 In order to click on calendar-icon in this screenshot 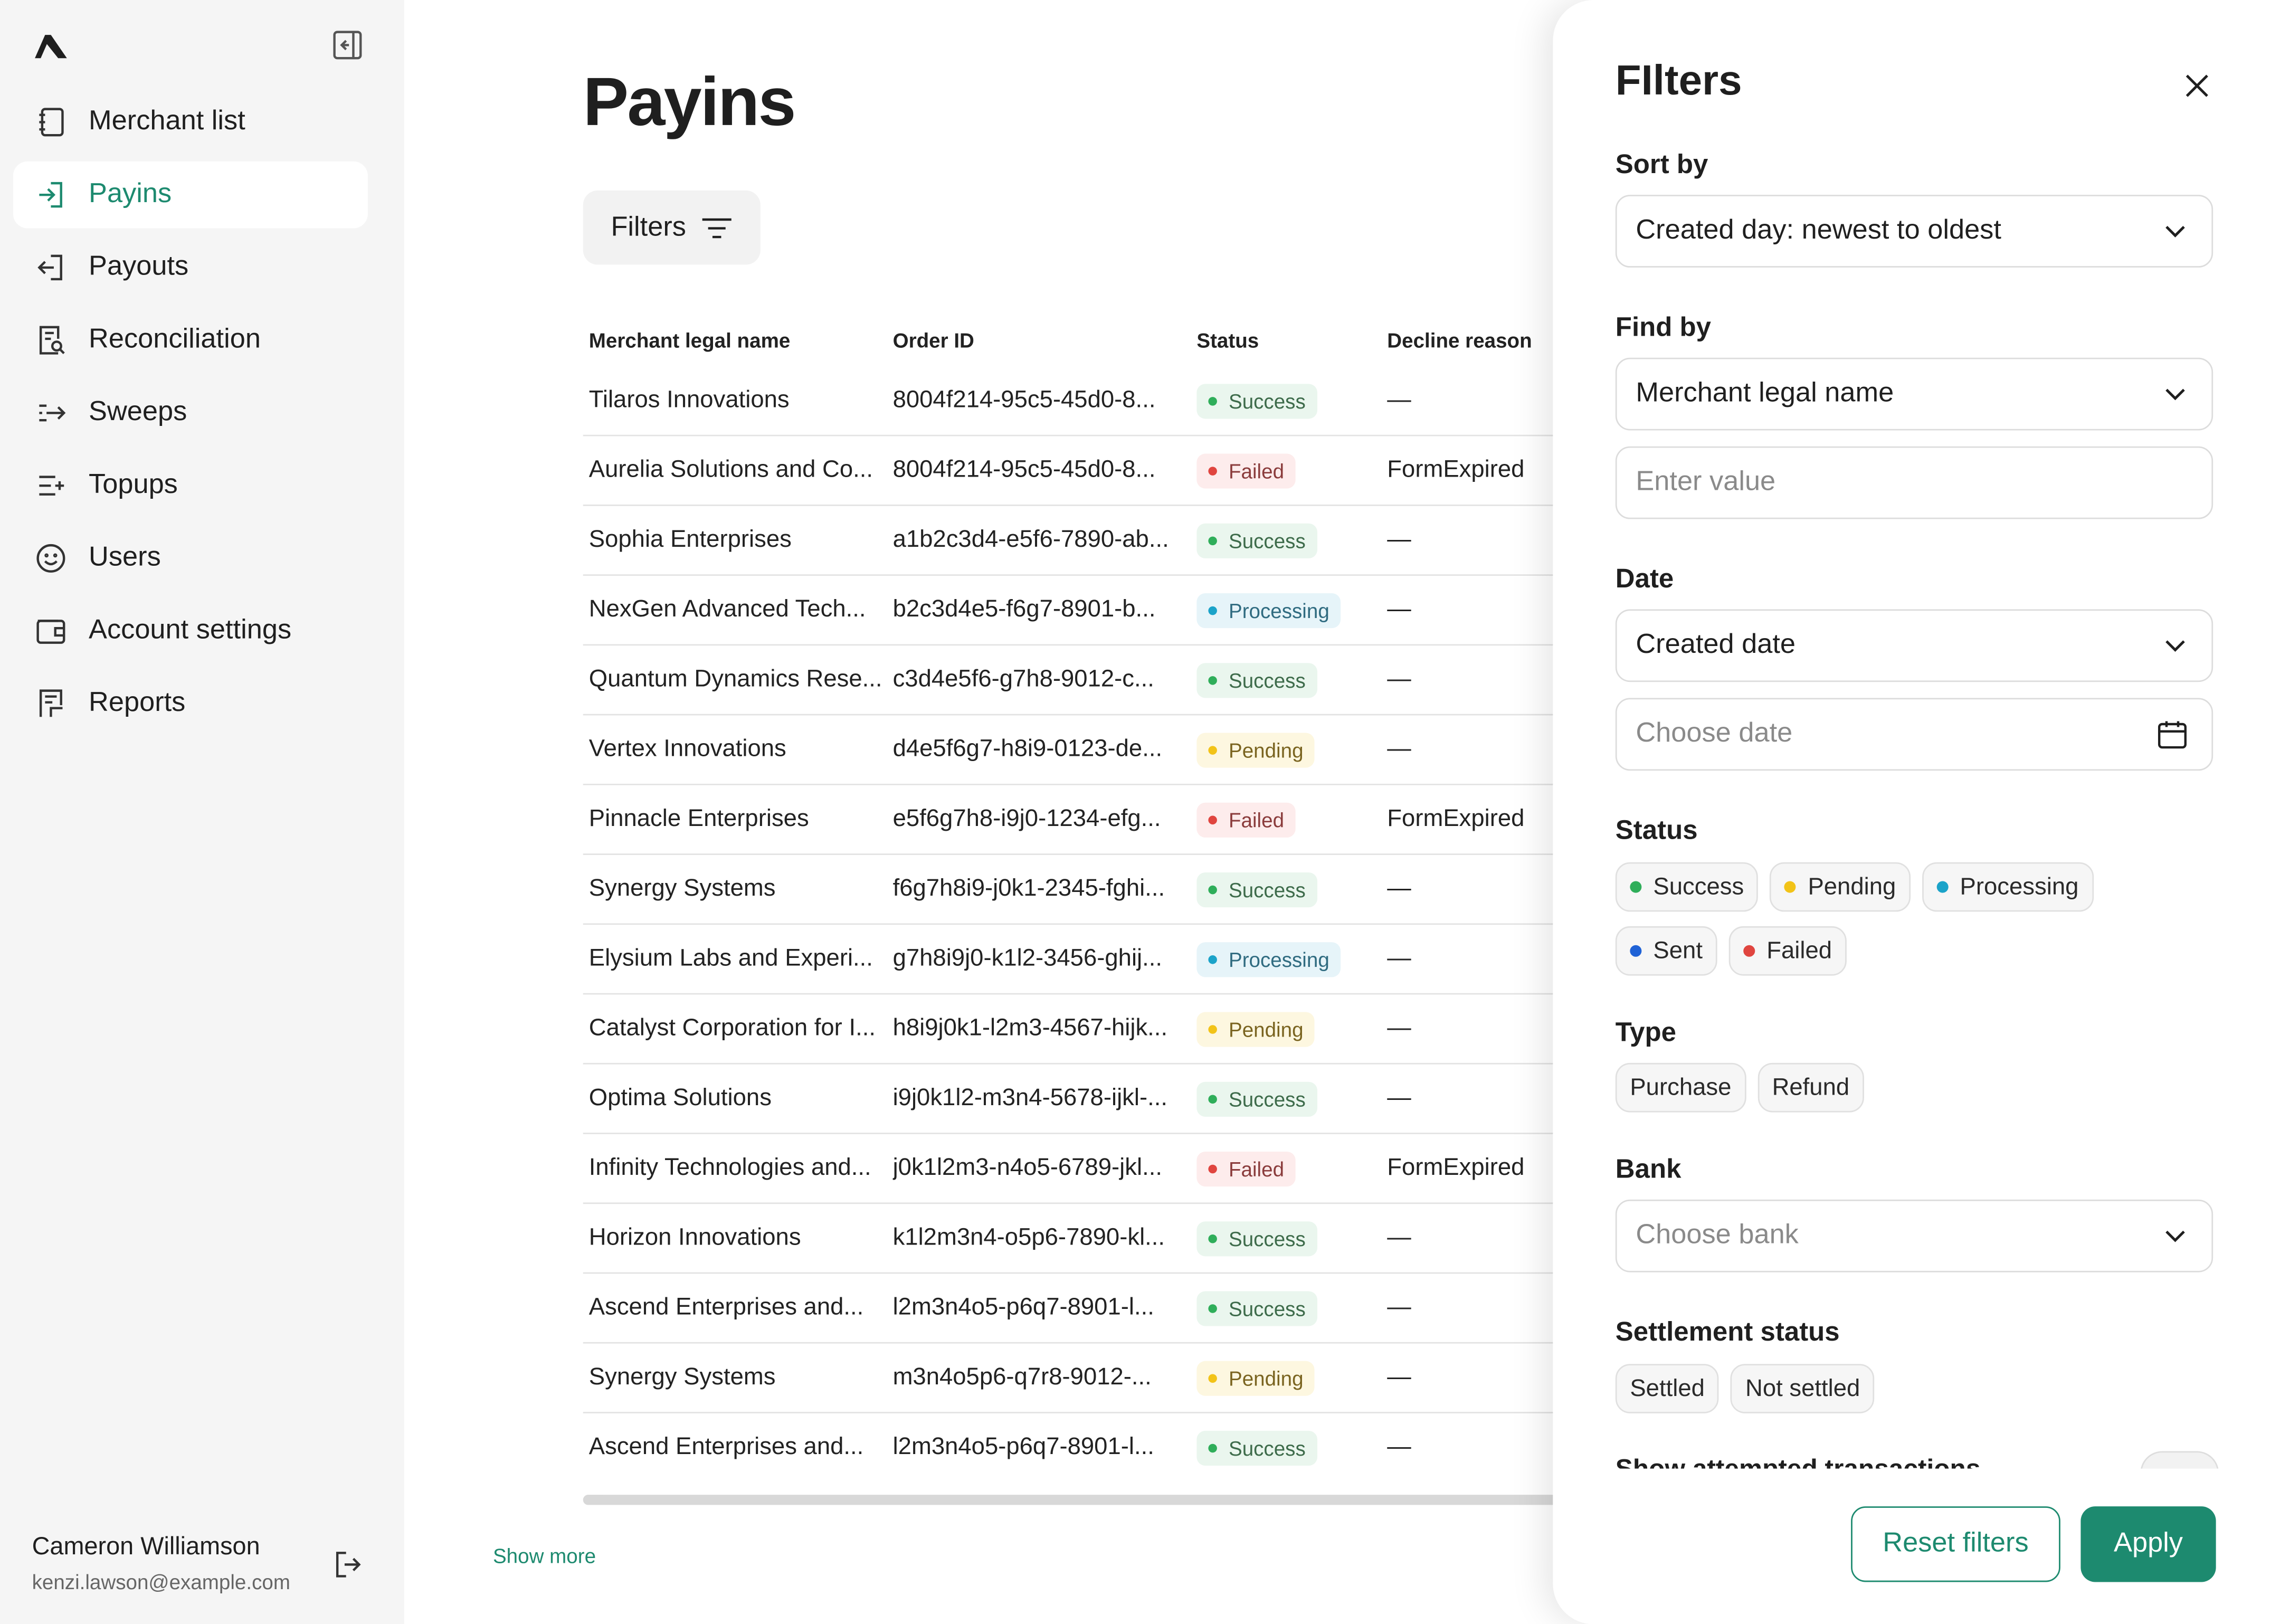, I will do `click(2172, 734)`.